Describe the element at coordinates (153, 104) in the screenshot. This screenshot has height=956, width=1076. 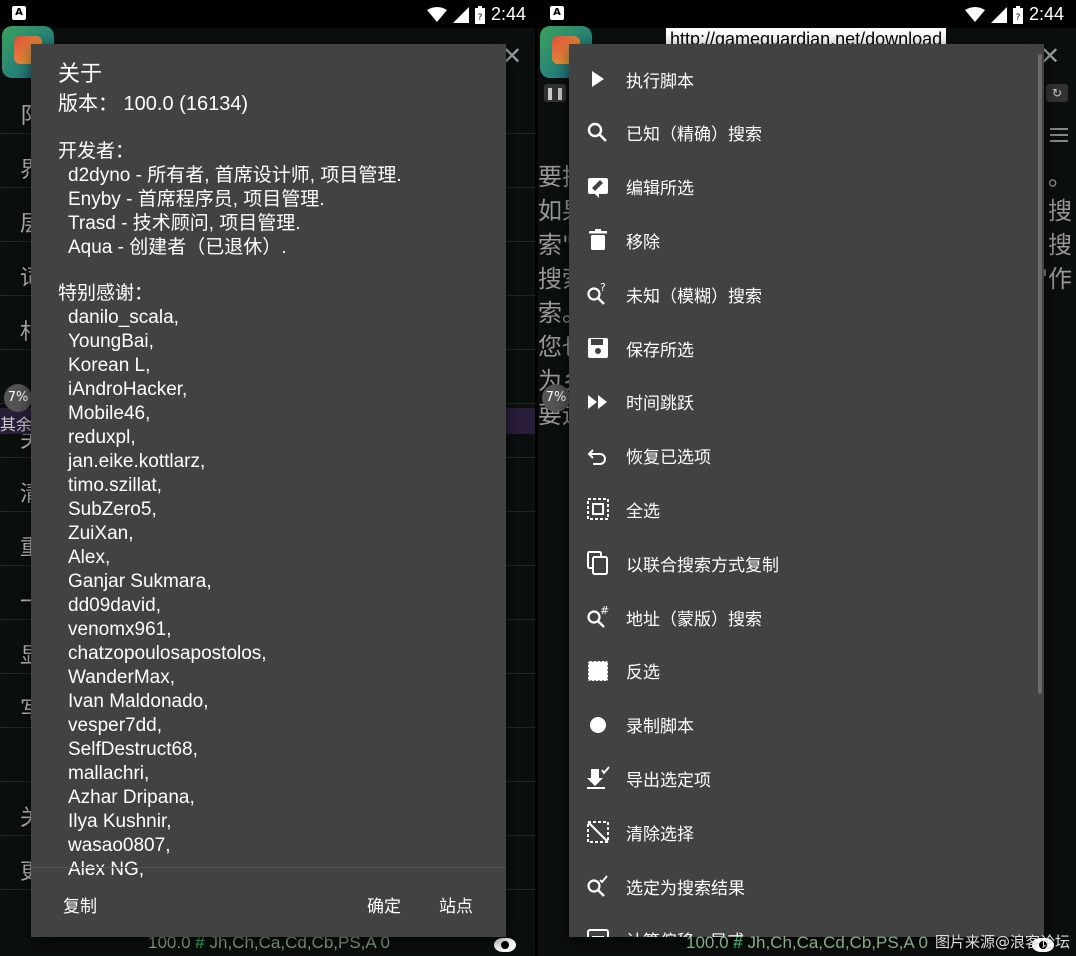
I see `version-text: 版本： 100.0 (16134)` at that location.